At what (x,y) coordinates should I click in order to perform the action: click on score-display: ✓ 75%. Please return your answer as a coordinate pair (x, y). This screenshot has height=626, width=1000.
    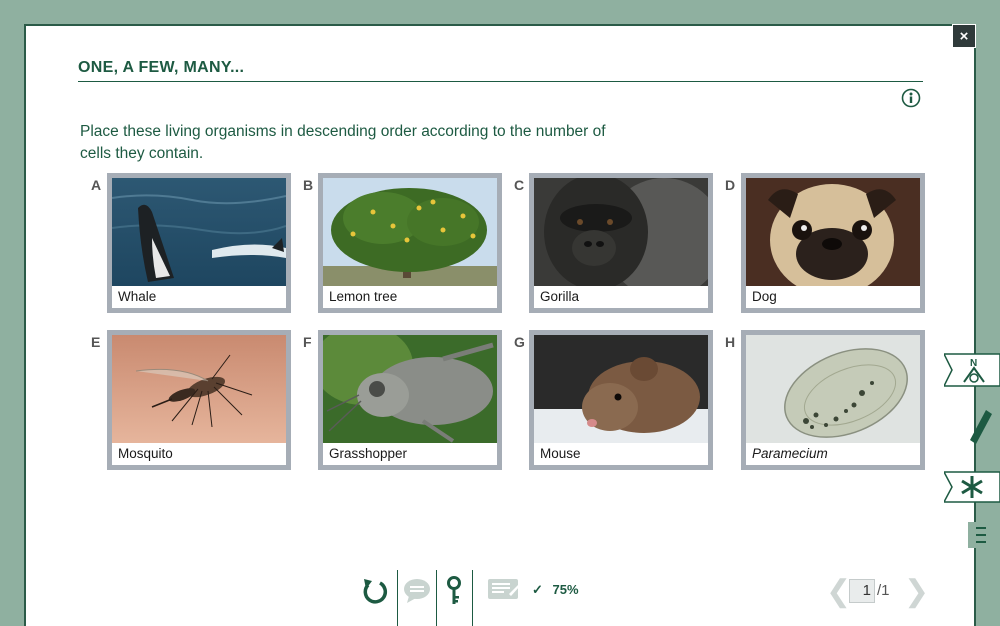
    Looking at the image, I should click on (555, 590).